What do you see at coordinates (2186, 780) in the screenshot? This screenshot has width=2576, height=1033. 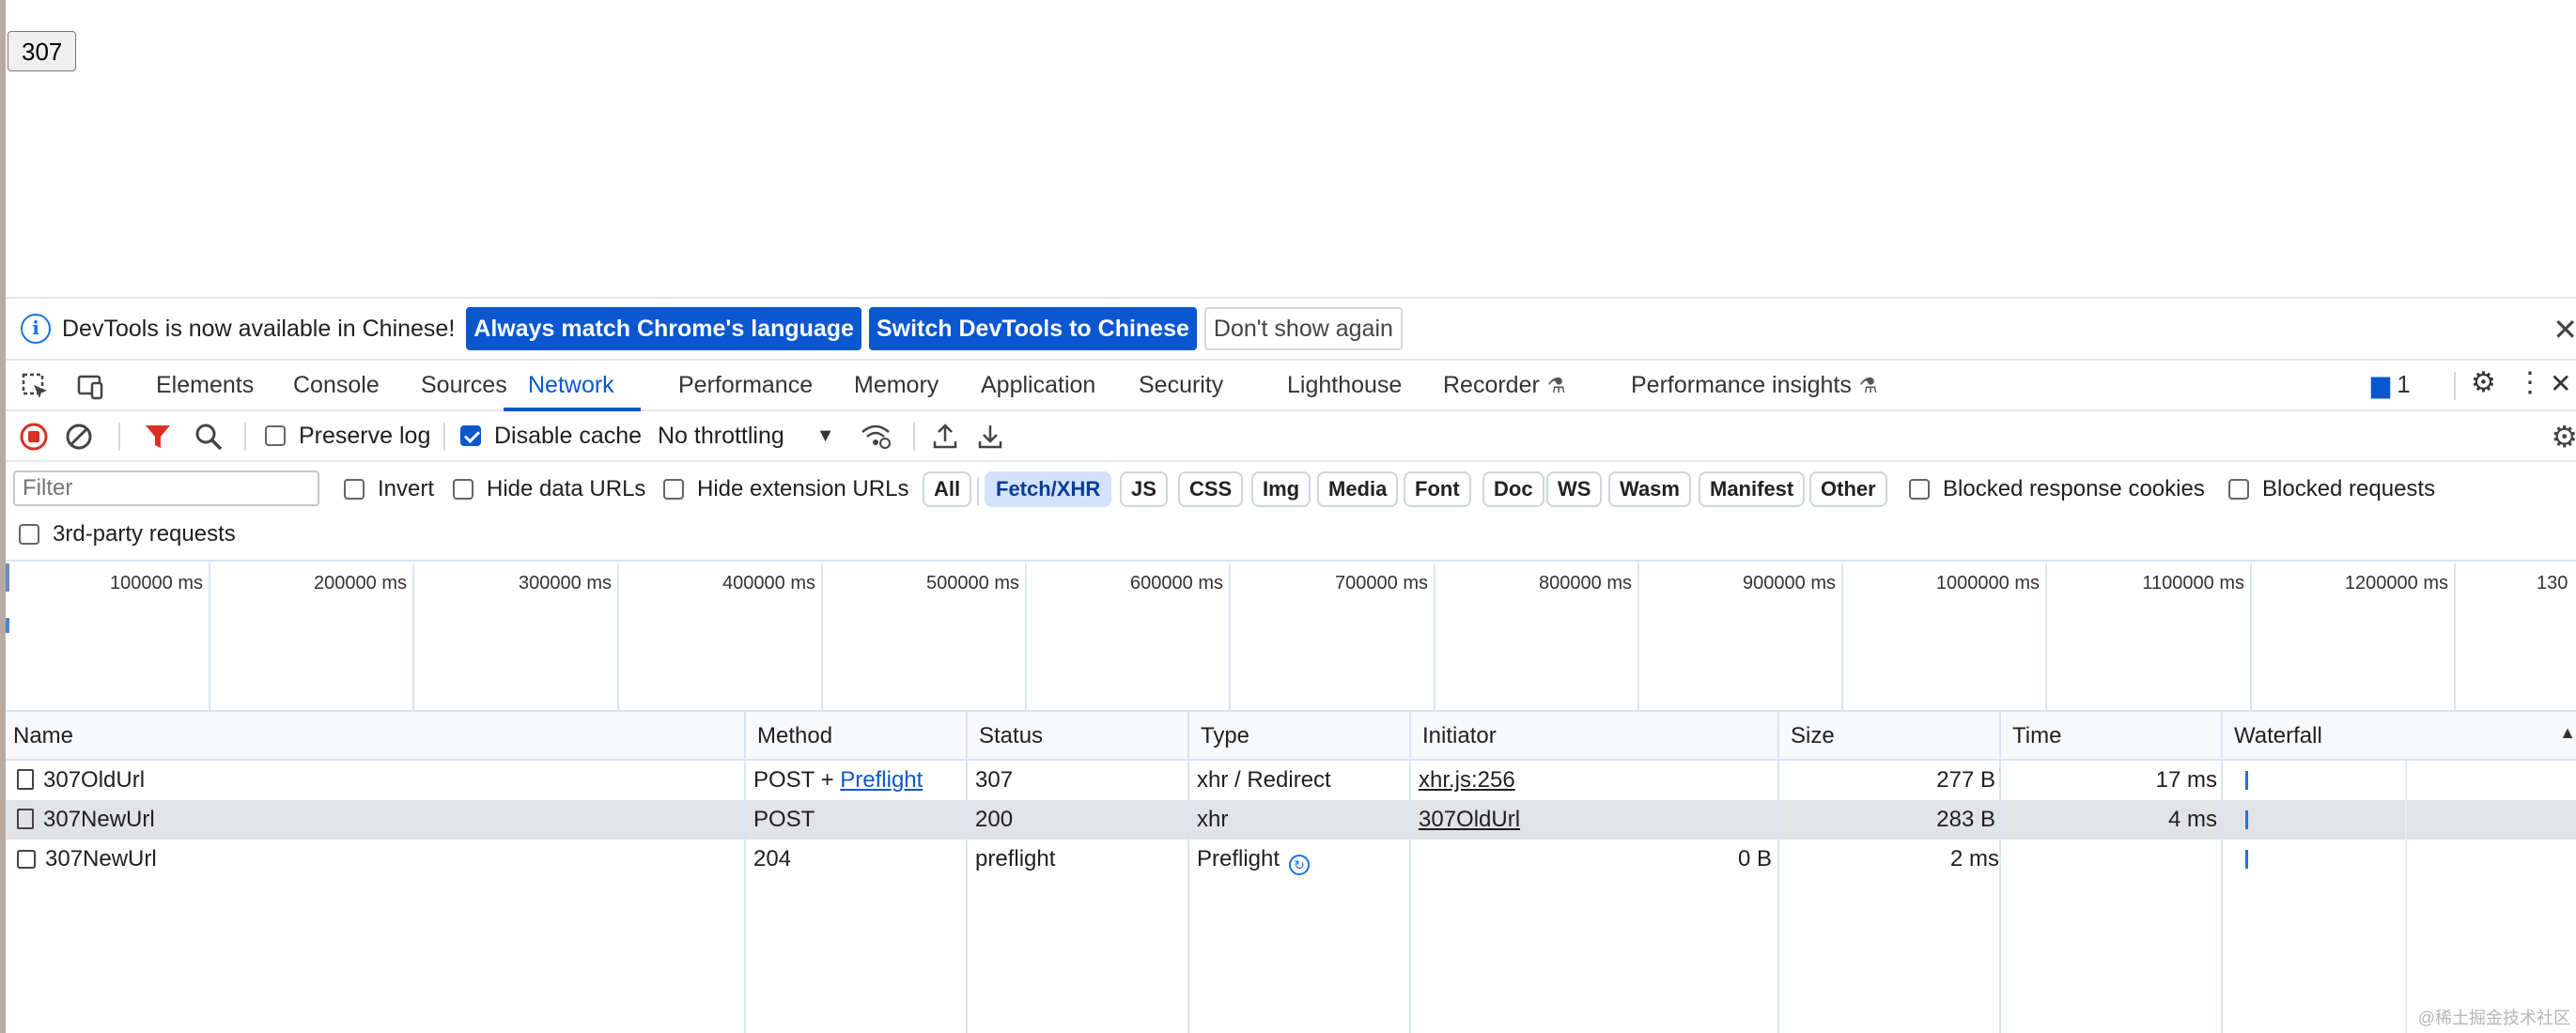 I see `time-cell: 17 ms` at bounding box center [2186, 780].